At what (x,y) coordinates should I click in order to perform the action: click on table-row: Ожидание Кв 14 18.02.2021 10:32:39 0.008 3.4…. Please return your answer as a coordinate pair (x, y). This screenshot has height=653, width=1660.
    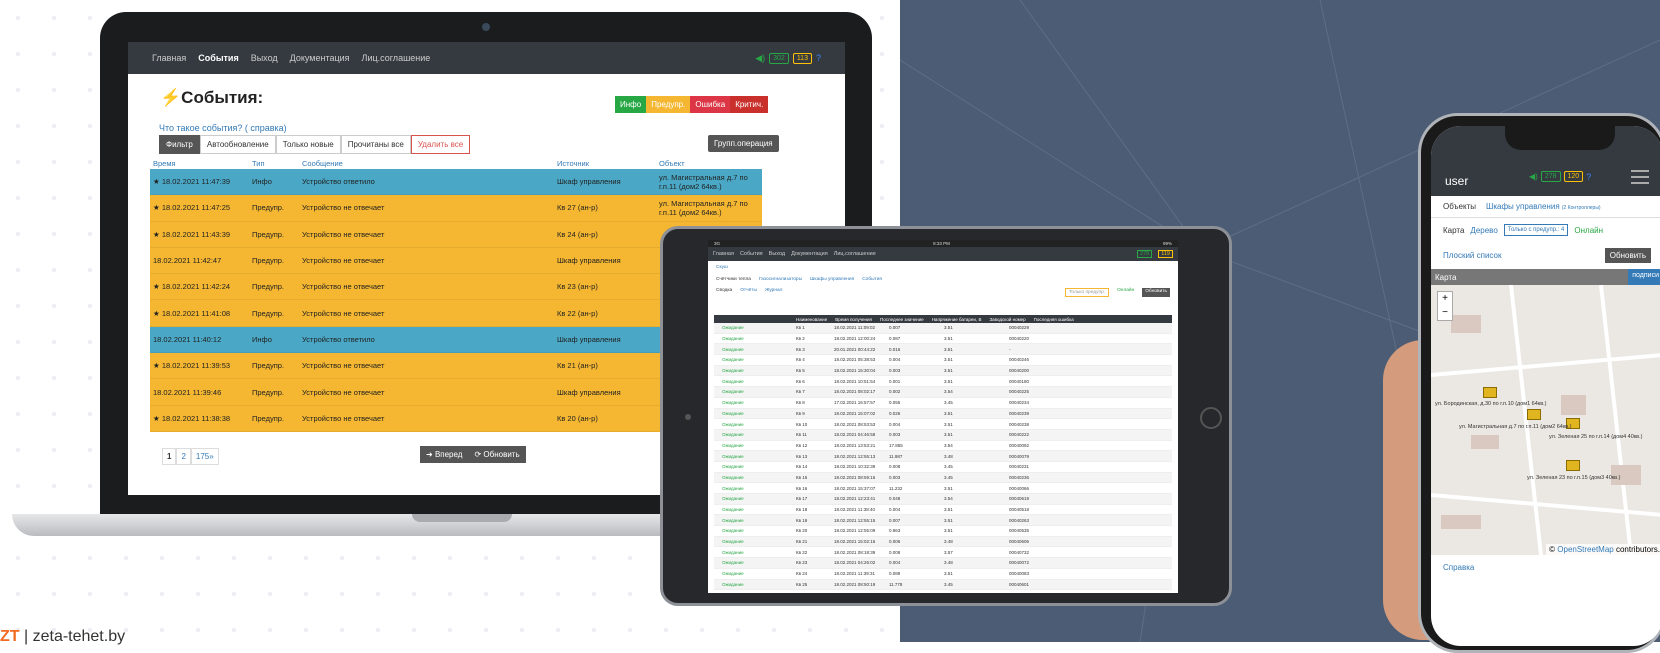
    Looking at the image, I should click on (943, 467).